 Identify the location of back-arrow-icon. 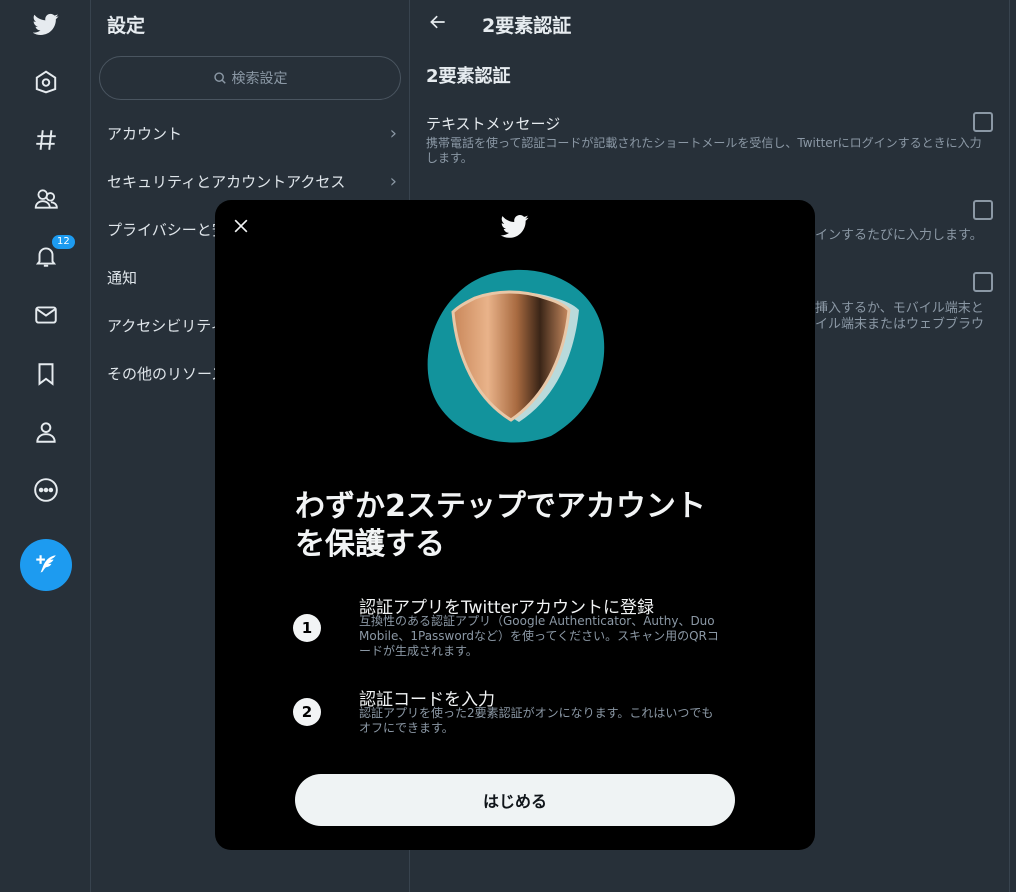
(437, 22).